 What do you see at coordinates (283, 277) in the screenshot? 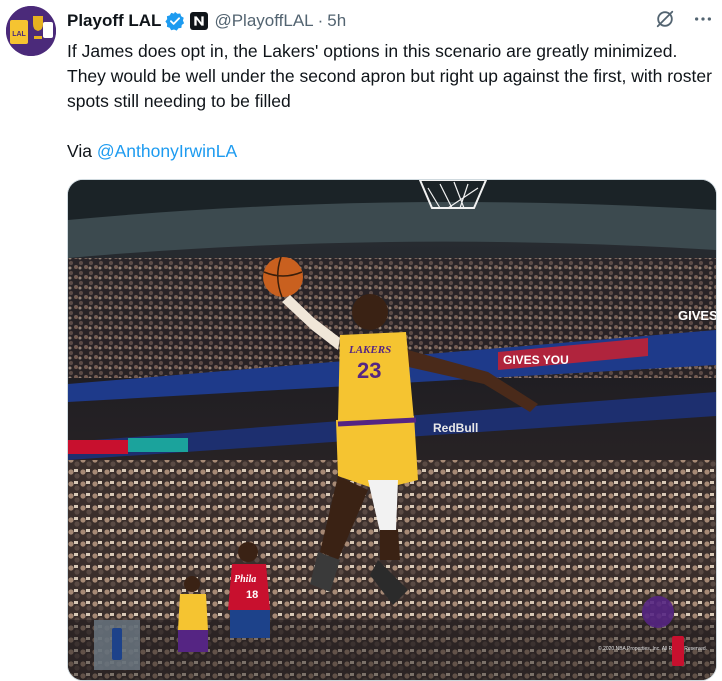
I see `basketball` at bounding box center [283, 277].